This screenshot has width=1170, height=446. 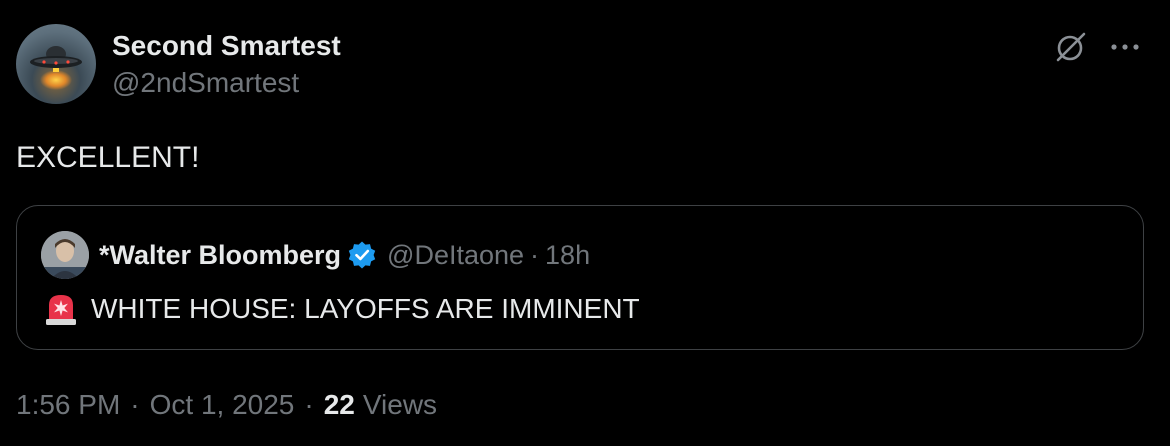 I want to click on quote-author-name: *Walter Bloomberg, so click(x=220, y=255).